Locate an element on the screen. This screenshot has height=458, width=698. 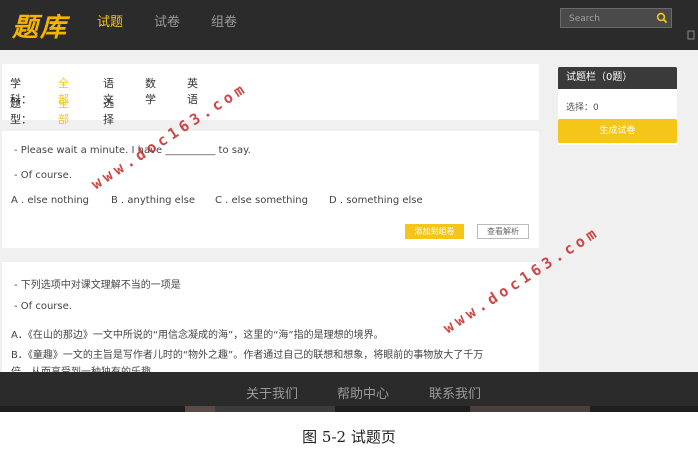
nav-item-questions: 试题 is located at coordinates (110, 20).